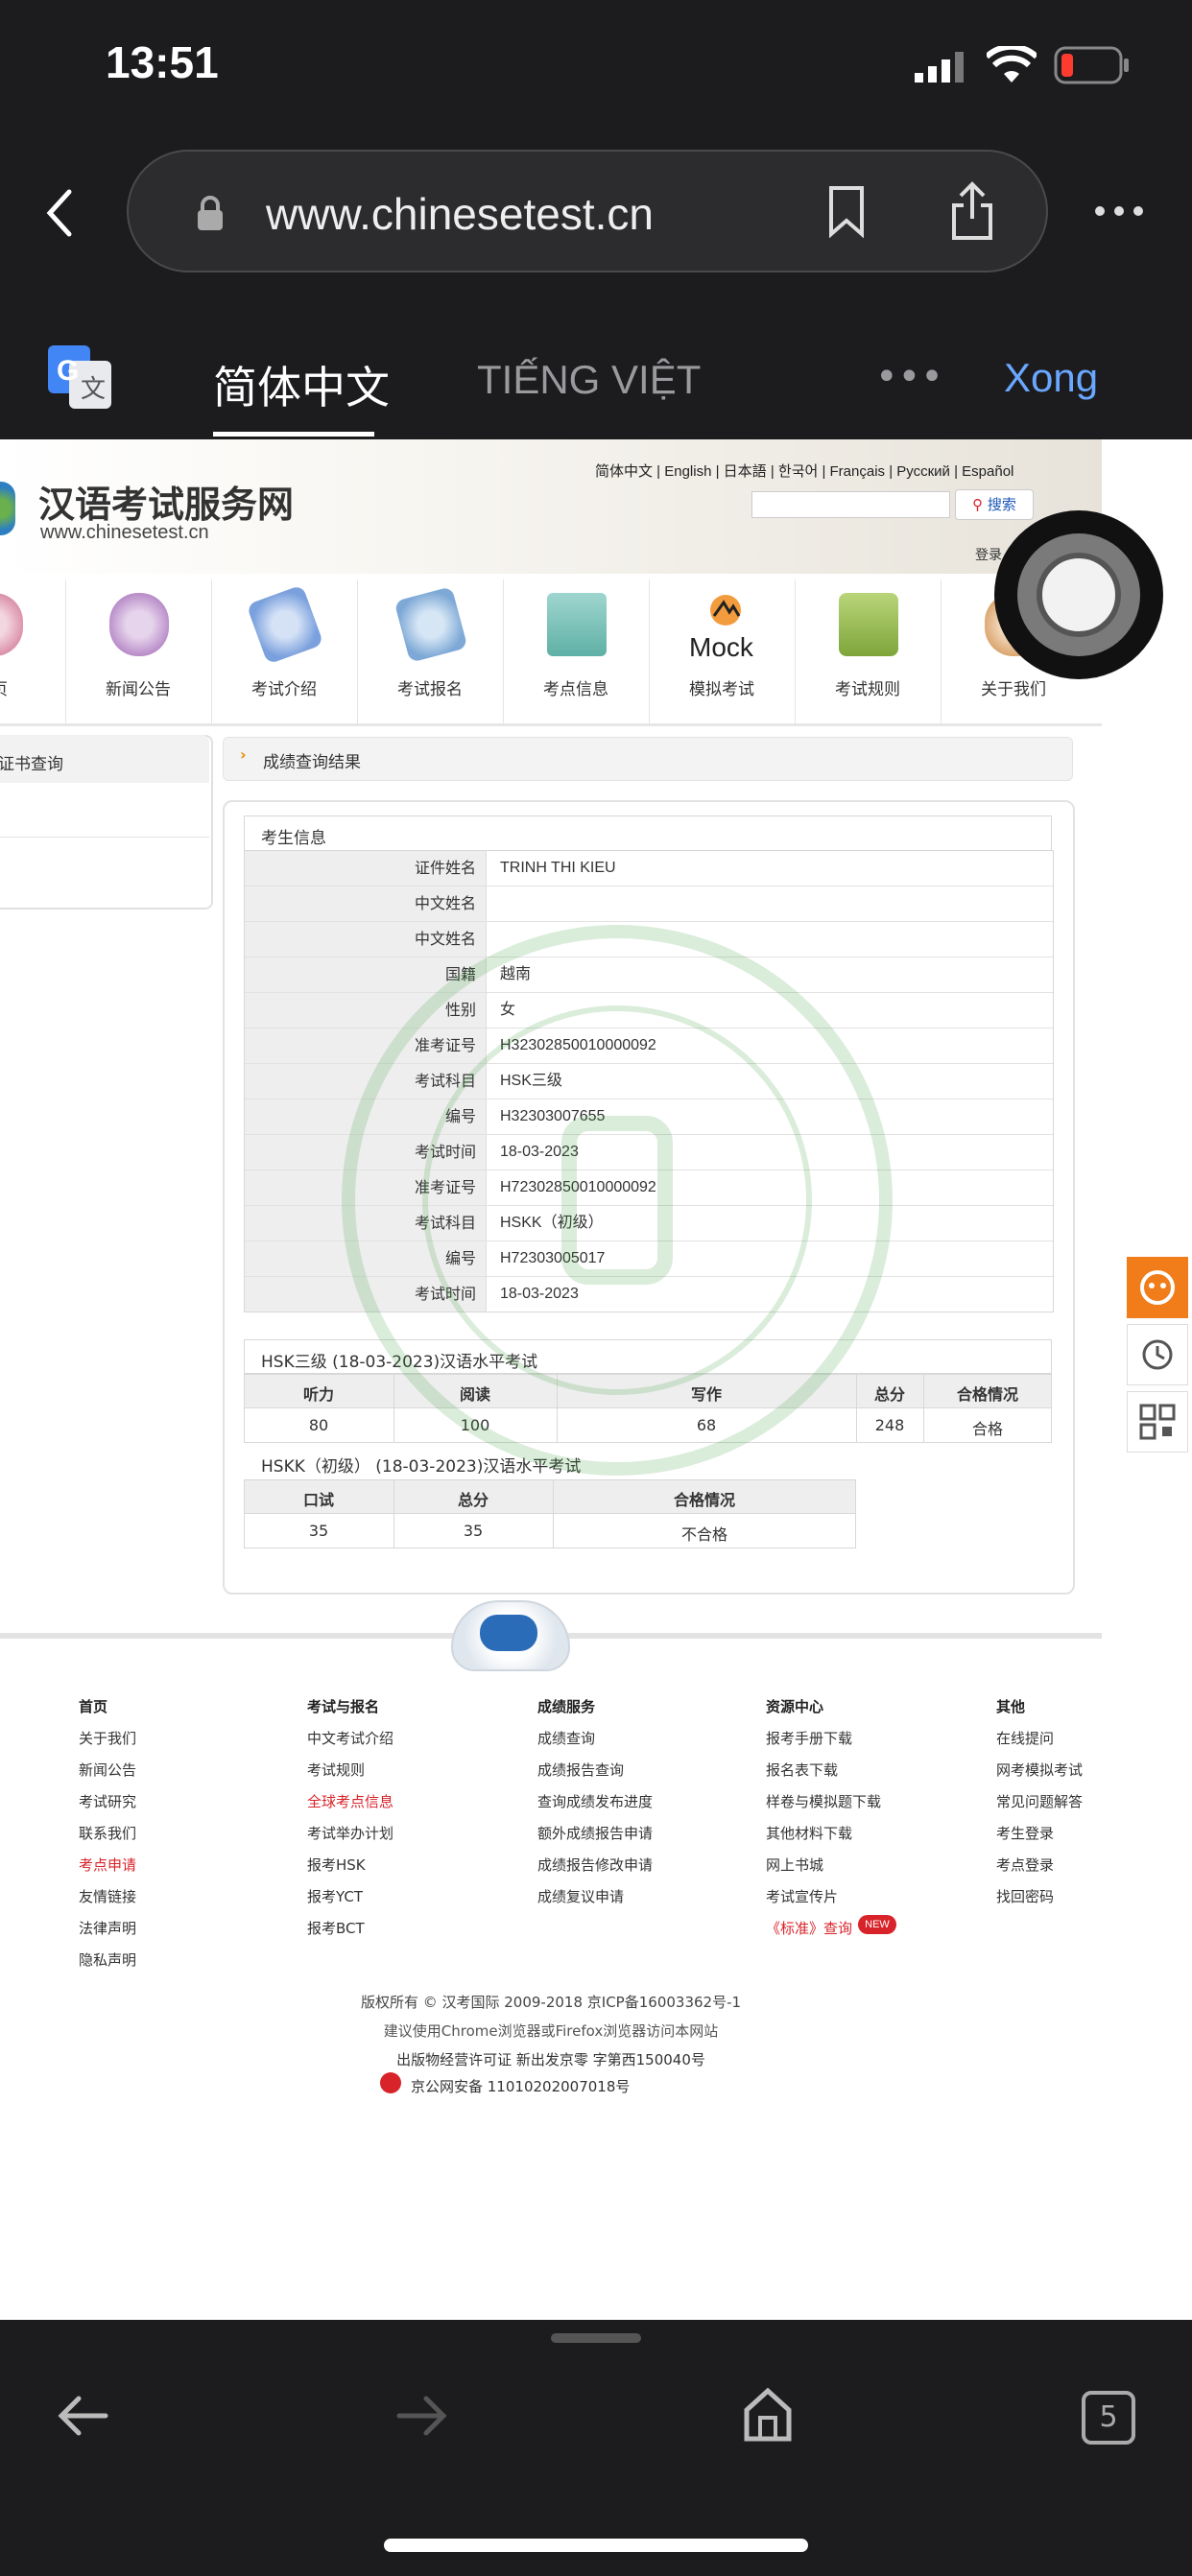 The height and width of the screenshot is (2576, 1192). Describe the element at coordinates (721, 647) in the screenshot. I see `svg-text: Mock` at that location.